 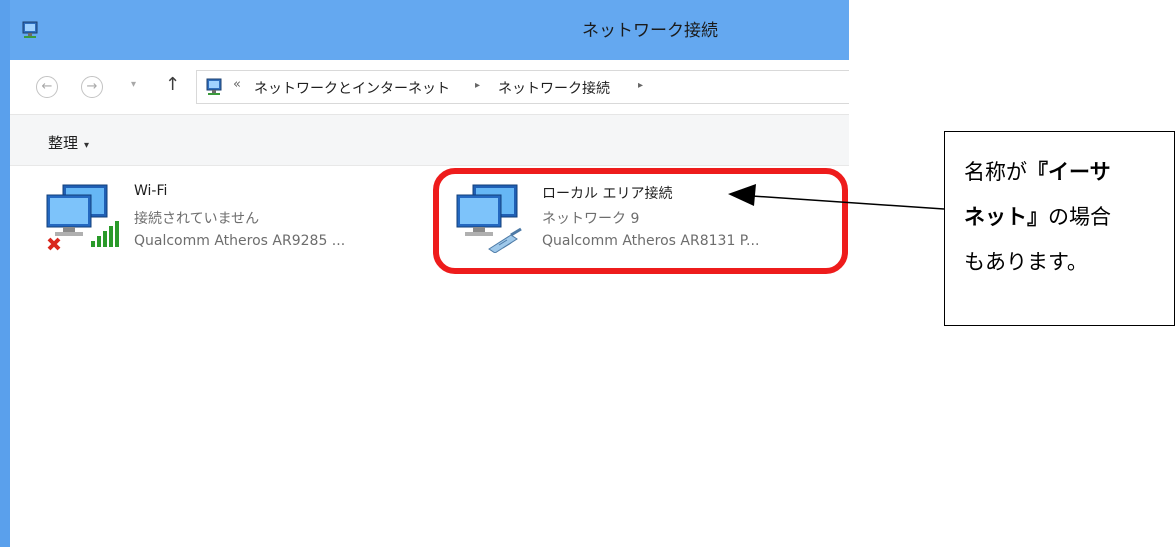 I want to click on callout-line1-prefix: 名称が, so click(x=995, y=172).